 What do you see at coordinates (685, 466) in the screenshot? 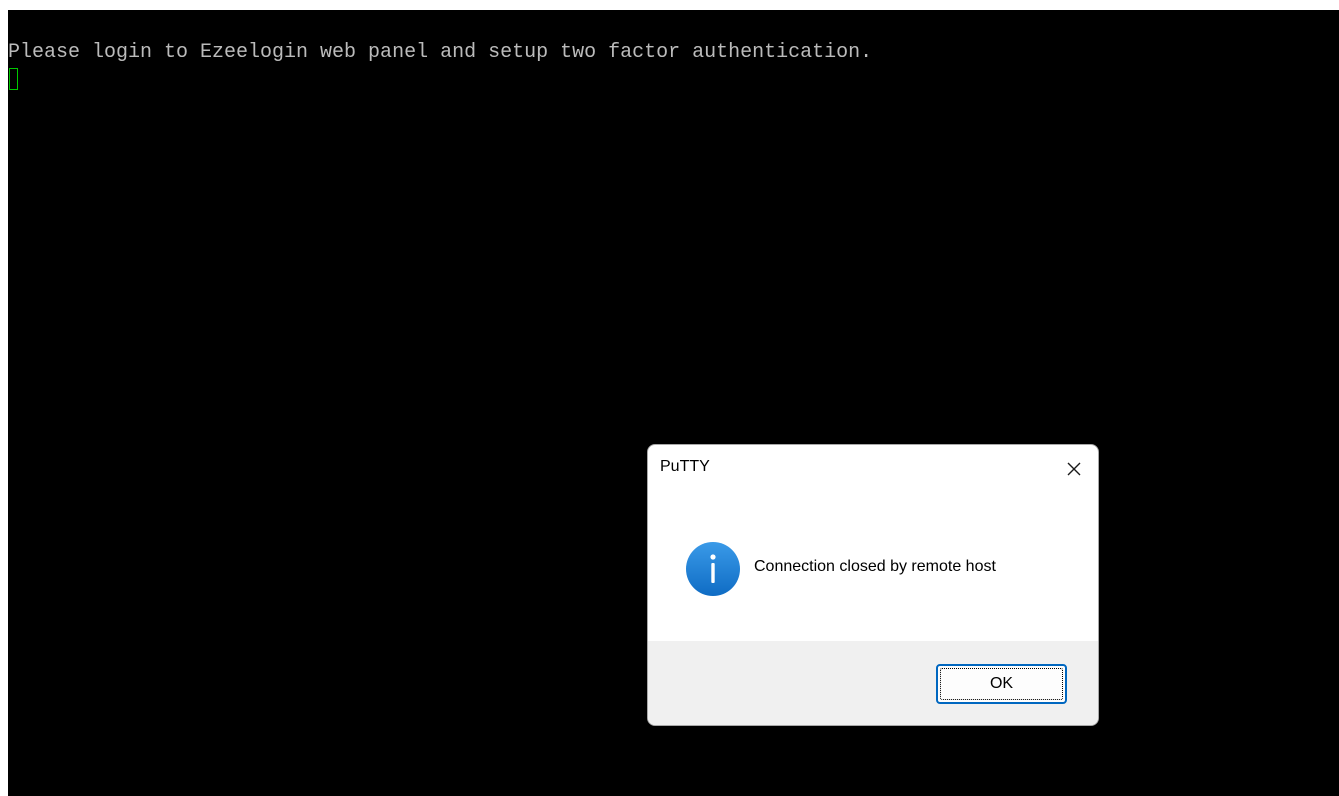
I see `dialog-title: PuTTY` at bounding box center [685, 466].